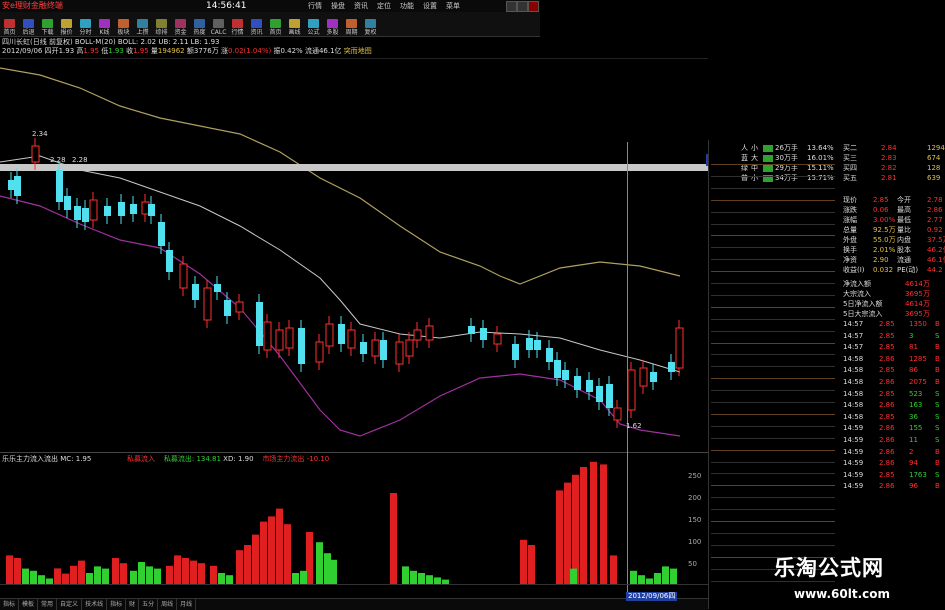 Image resolution: width=945 pixels, height=610 pixels. Describe the element at coordinates (934, 168) in the screenshot. I see `order-volume: 128` at that location.